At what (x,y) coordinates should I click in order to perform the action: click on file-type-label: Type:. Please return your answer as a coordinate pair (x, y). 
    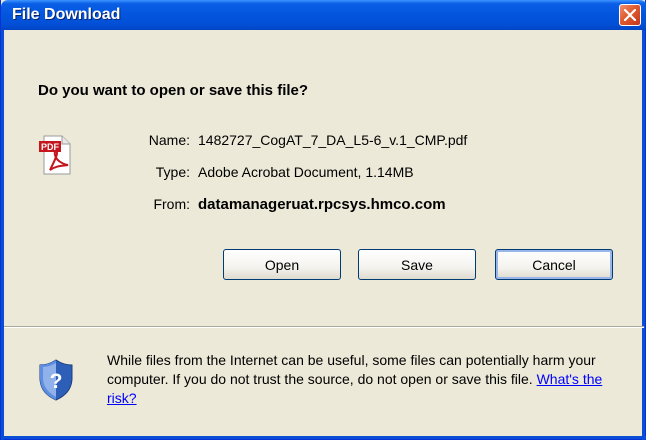
    Looking at the image, I should click on (172, 172).